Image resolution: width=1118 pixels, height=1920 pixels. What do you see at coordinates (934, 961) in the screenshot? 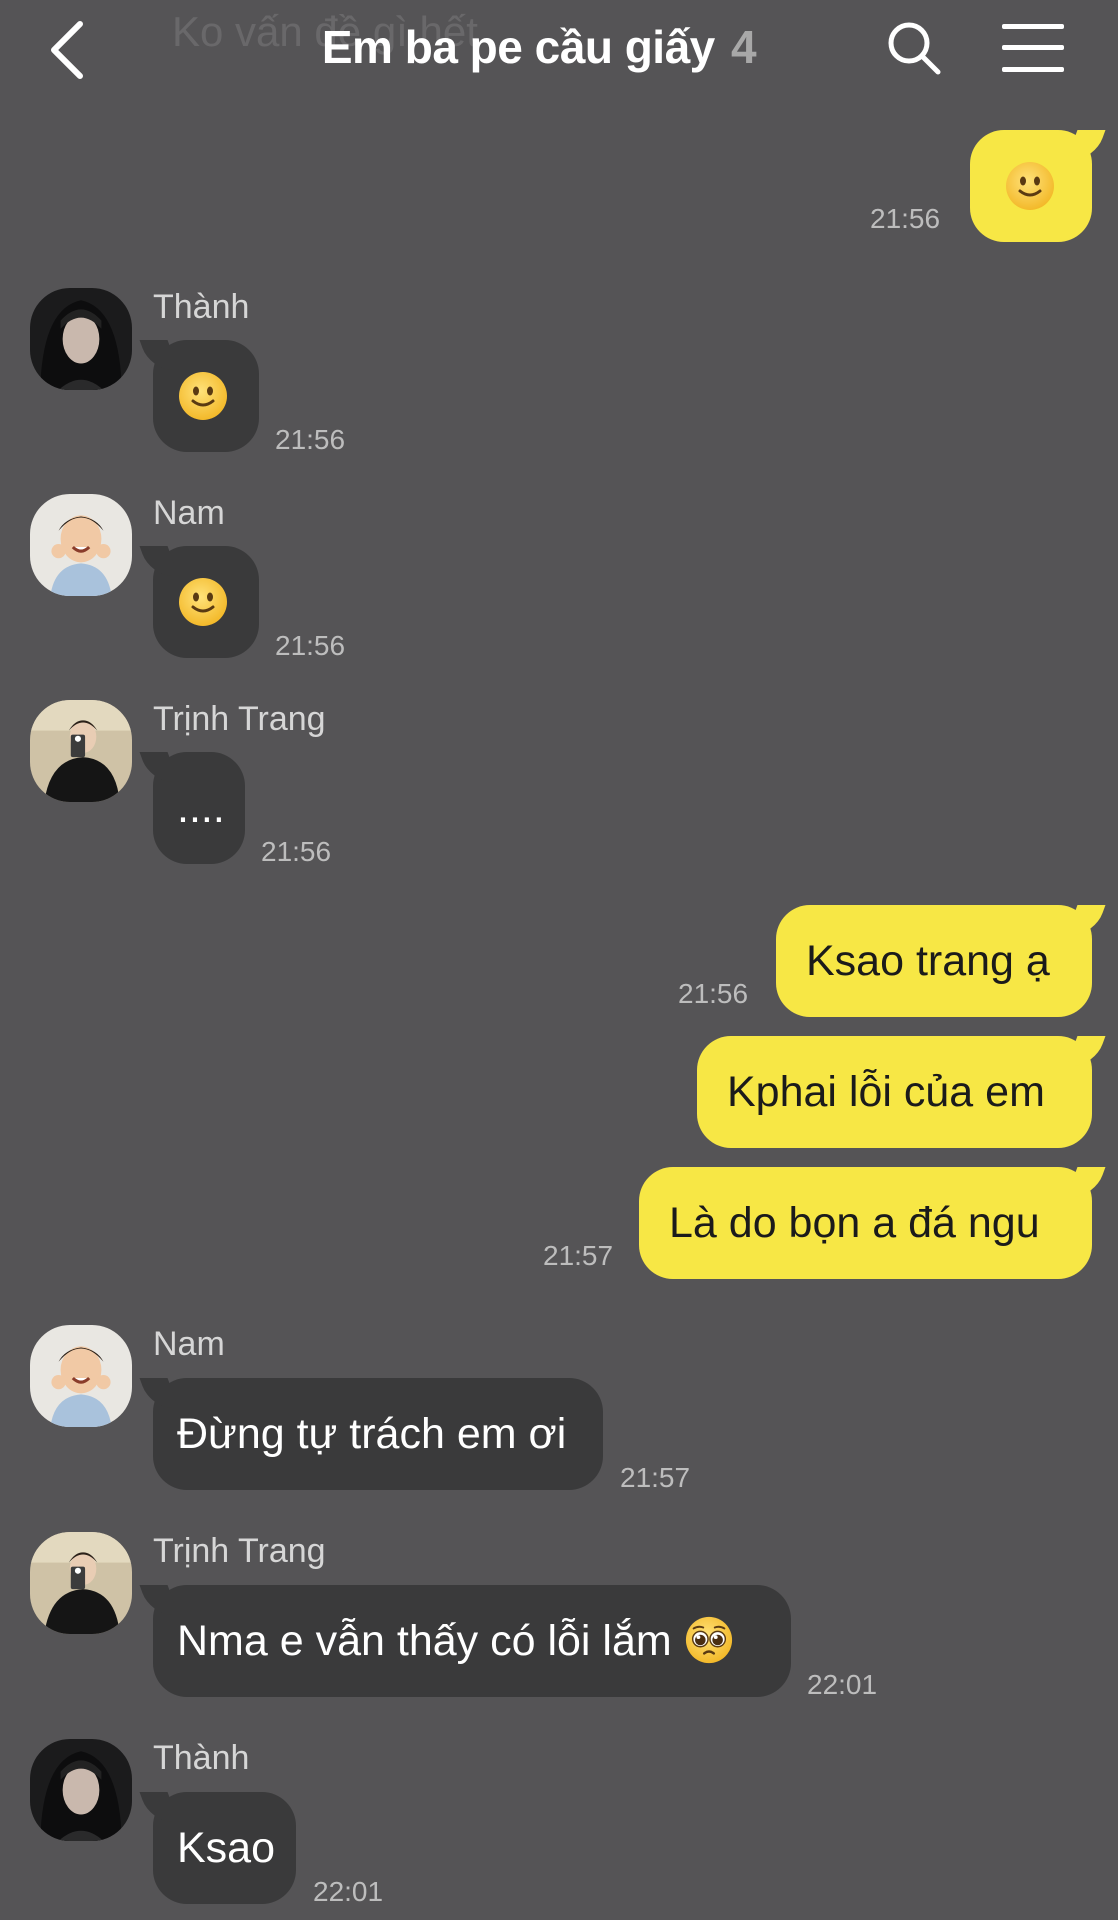
I see `message-bubble: Ksao trang ạ` at bounding box center [934, 961].